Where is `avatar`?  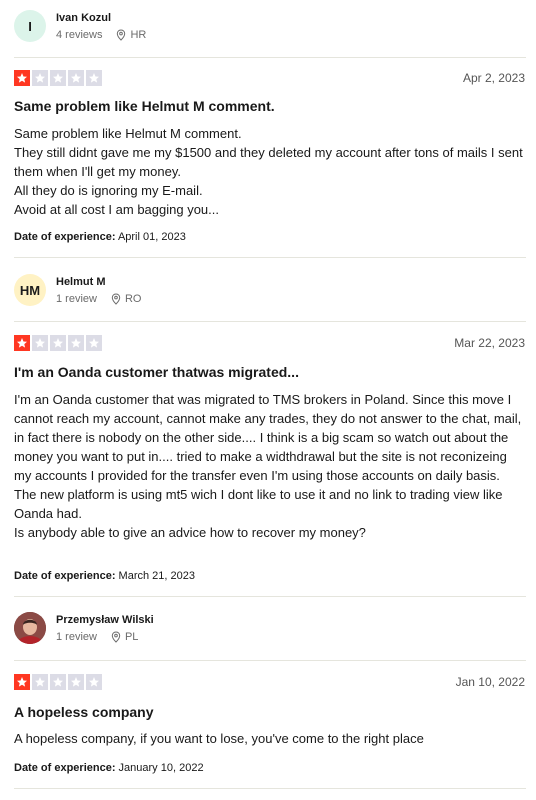 avatar is located at coordinates (30, 628).